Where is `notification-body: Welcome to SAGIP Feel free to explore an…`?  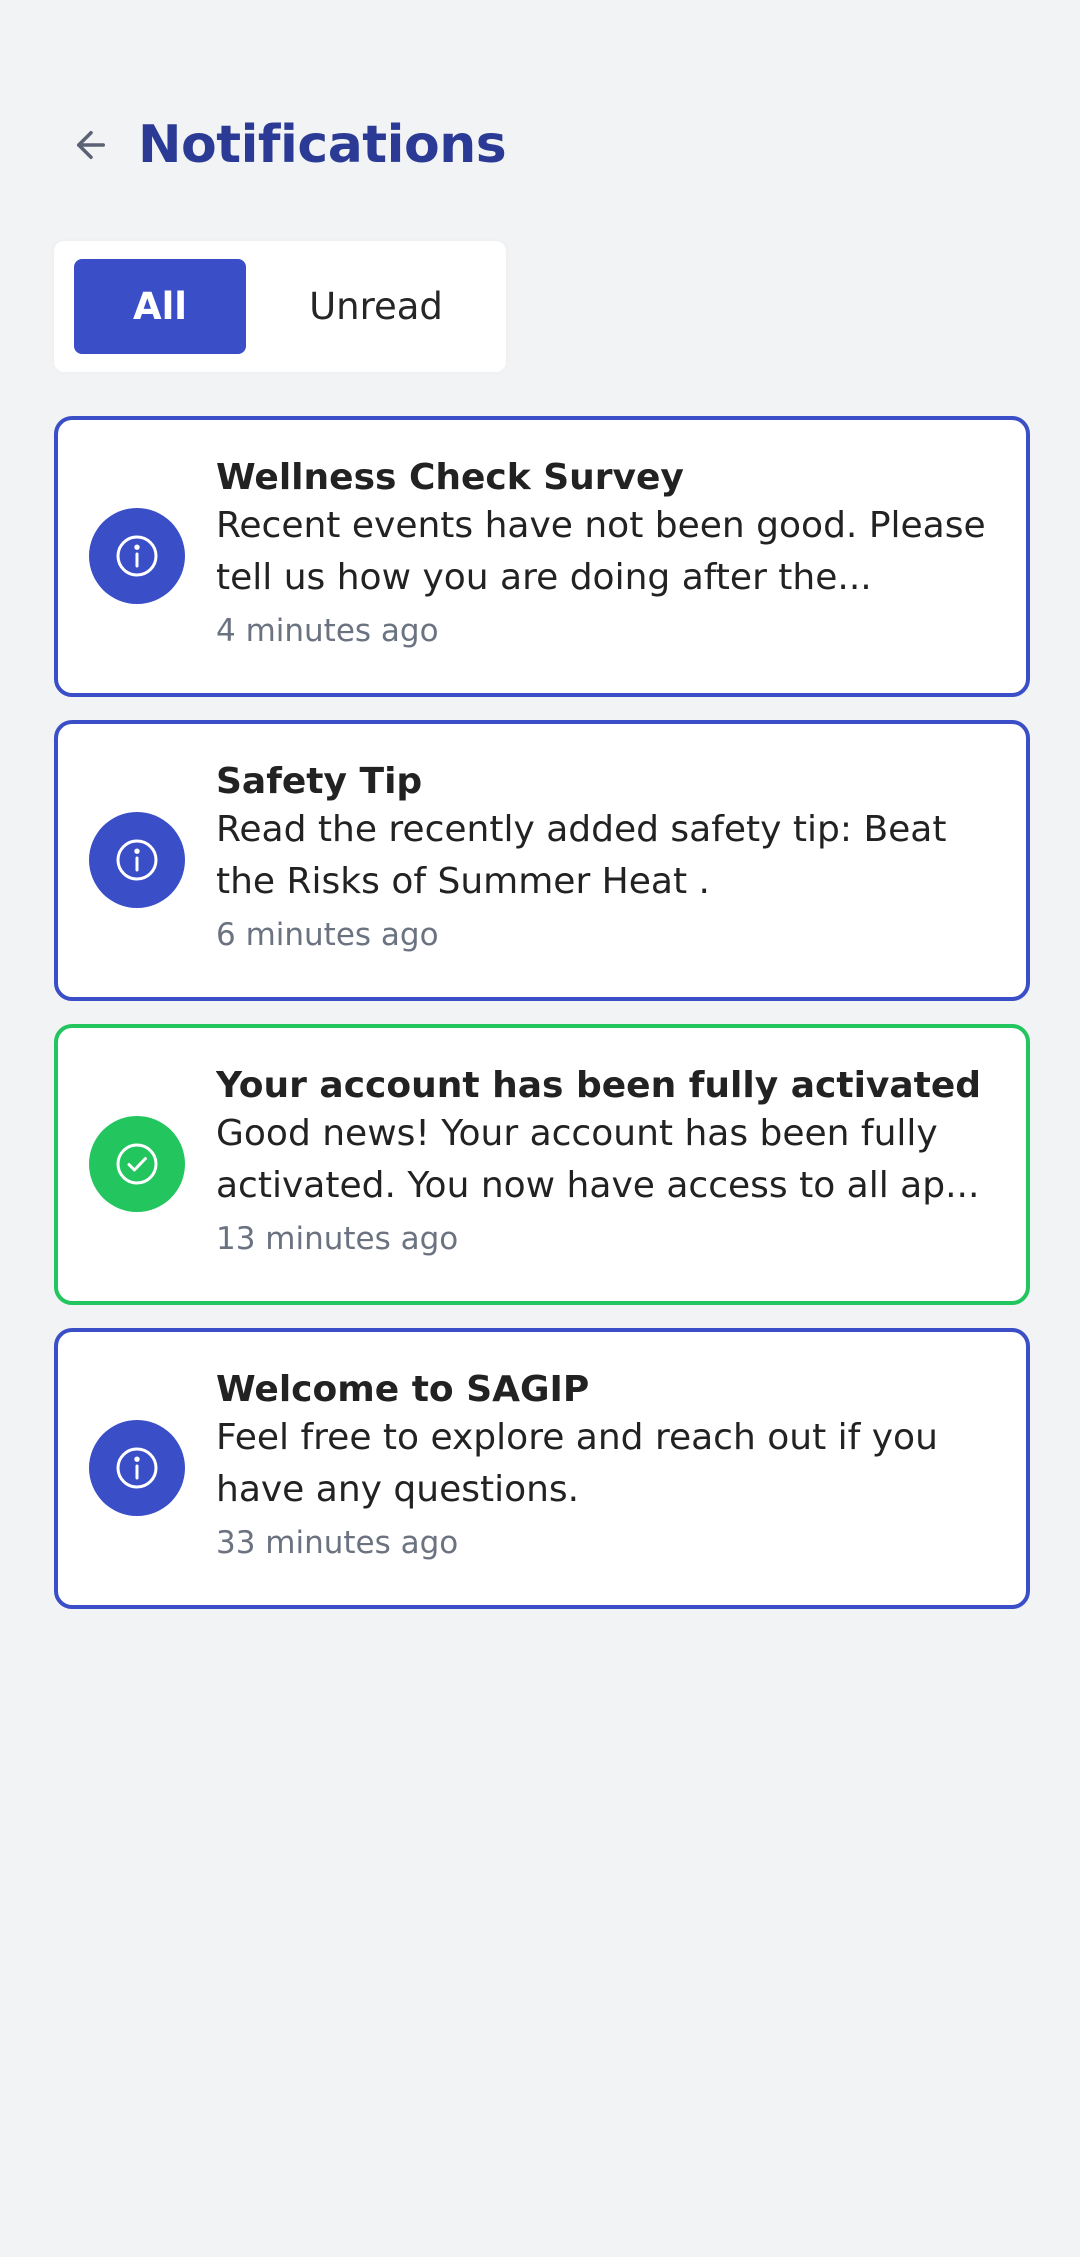 notification-body: Welcome to SAGIP Feel free to explore an… is located at coordinates (611, 1468).